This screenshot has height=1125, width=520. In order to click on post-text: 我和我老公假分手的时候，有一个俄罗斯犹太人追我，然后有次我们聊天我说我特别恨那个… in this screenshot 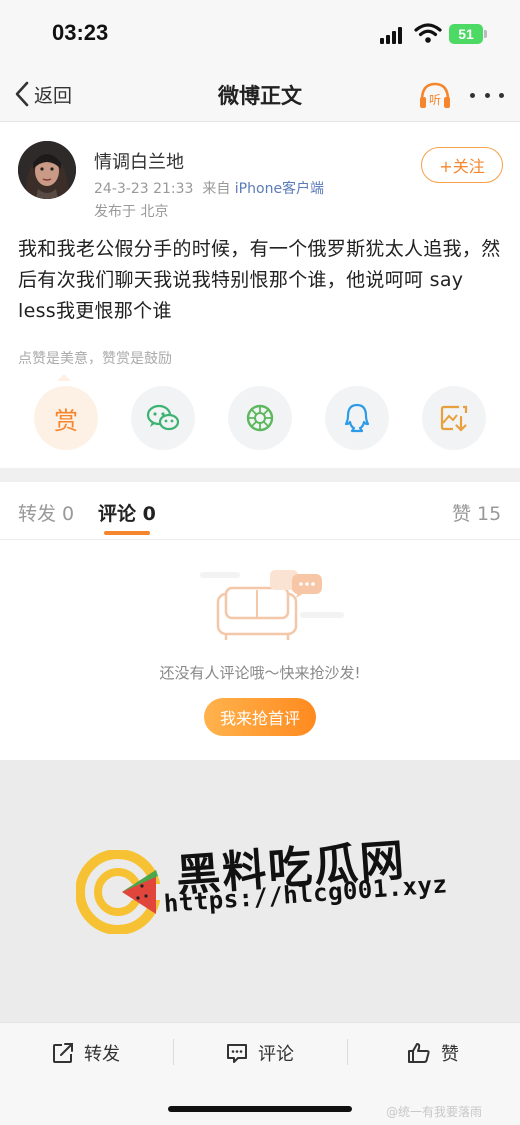, I will do `click(259, 280)`.